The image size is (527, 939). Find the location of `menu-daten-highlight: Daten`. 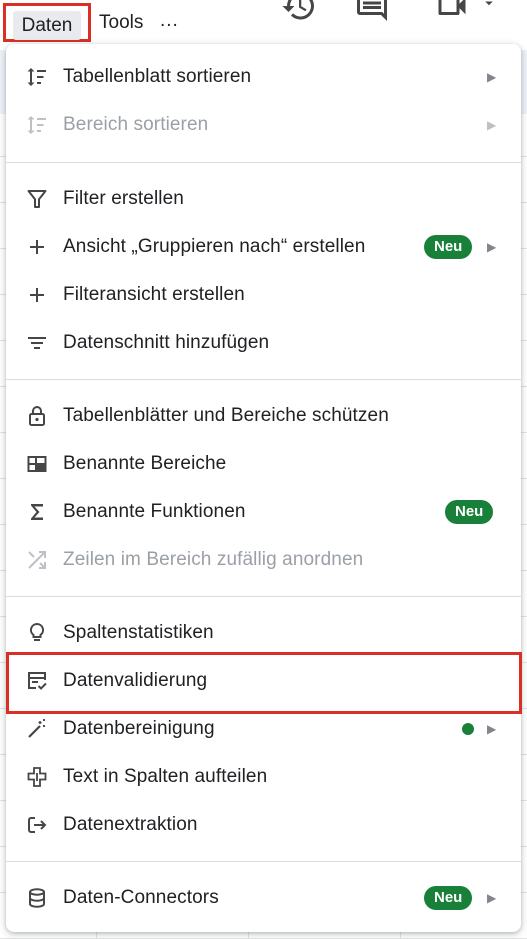

menu-daten-highlight: Daten is located at coordinates (47, 22).